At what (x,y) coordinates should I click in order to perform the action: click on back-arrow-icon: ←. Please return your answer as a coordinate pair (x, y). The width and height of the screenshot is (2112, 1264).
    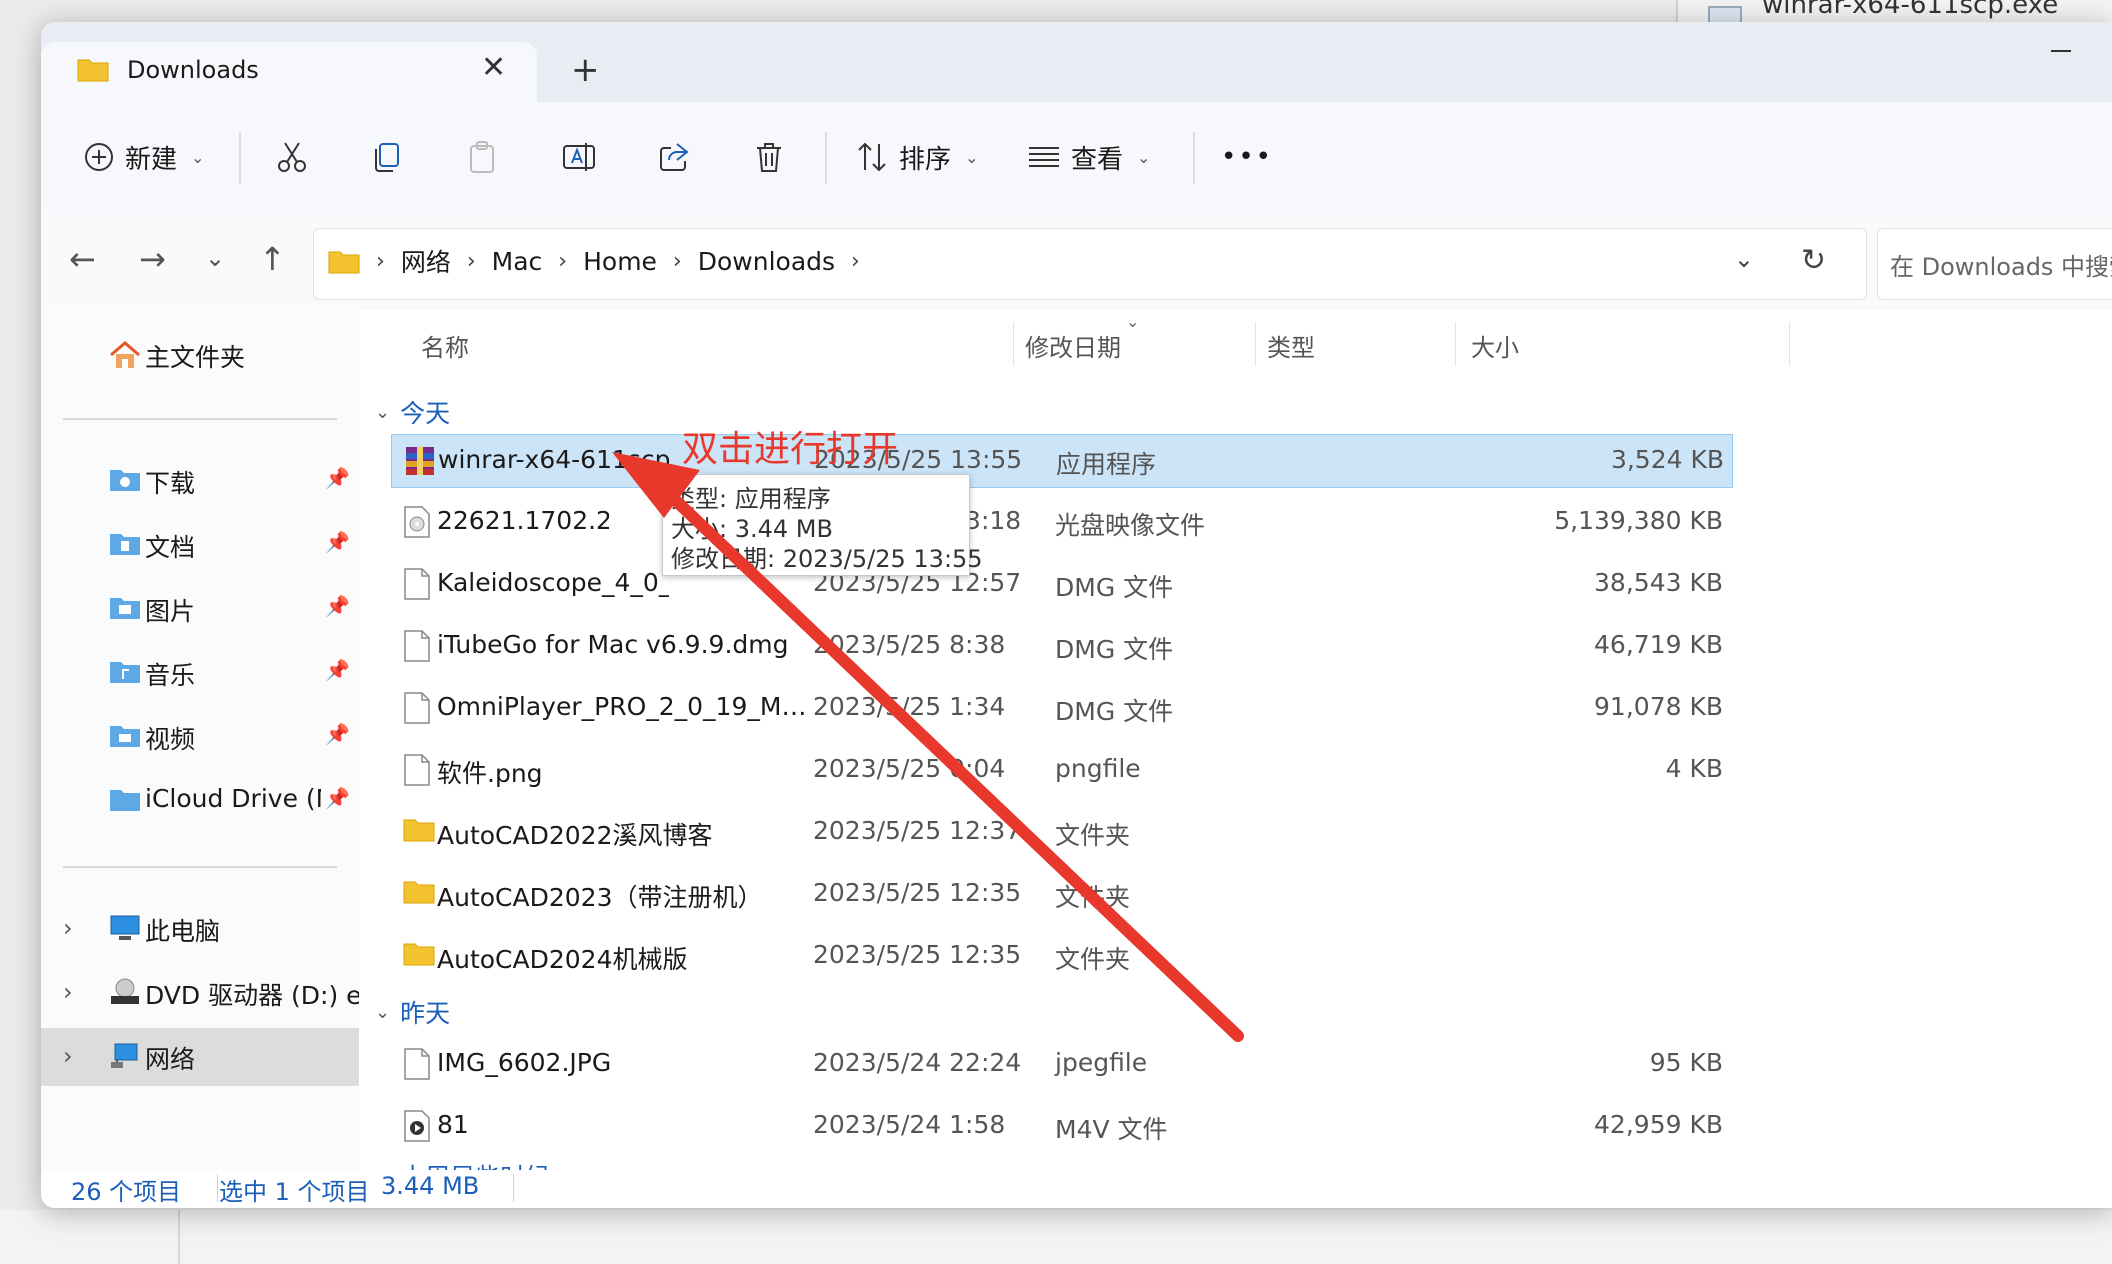
    Looking at the image, I should click on (82, 259).